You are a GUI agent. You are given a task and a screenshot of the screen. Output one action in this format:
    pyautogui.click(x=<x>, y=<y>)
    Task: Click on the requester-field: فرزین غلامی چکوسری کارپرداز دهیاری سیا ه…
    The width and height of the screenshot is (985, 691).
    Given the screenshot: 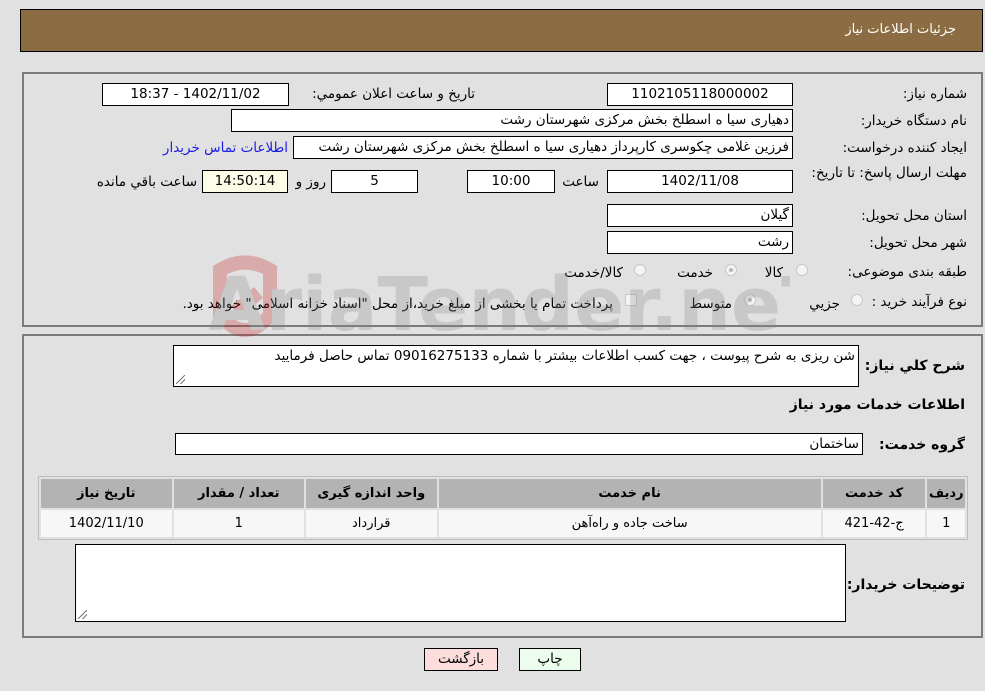 What is the action you would take?
    pyautogui.click(x=543, y=147)
    